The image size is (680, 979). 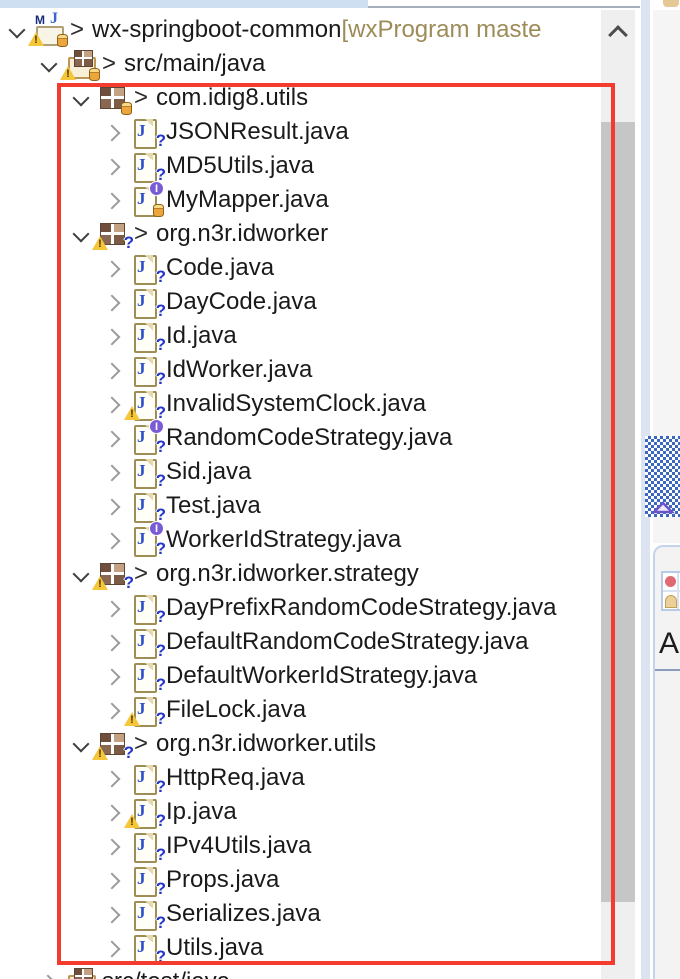 What do you see at coordinates (618, 30) in the screenshot?
I see `scrollbar-up-arrow-icon` at bounding box center [618, 30].